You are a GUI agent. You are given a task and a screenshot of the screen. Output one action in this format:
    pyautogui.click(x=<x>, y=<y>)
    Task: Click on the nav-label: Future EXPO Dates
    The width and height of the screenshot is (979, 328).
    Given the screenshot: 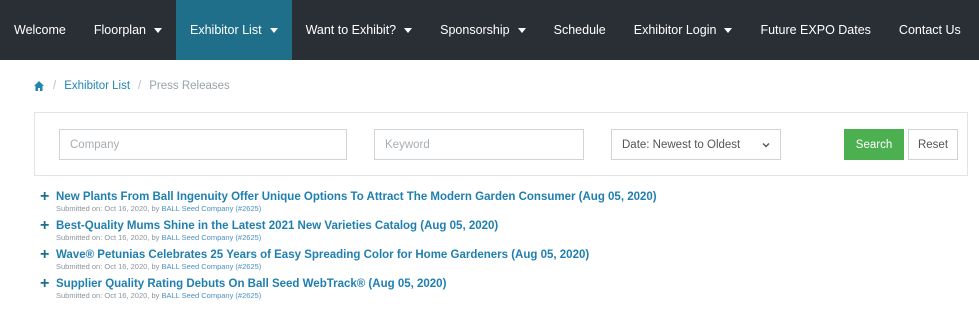 What is the action you would take?
    pyautogui.click(x=815, y=30)
    